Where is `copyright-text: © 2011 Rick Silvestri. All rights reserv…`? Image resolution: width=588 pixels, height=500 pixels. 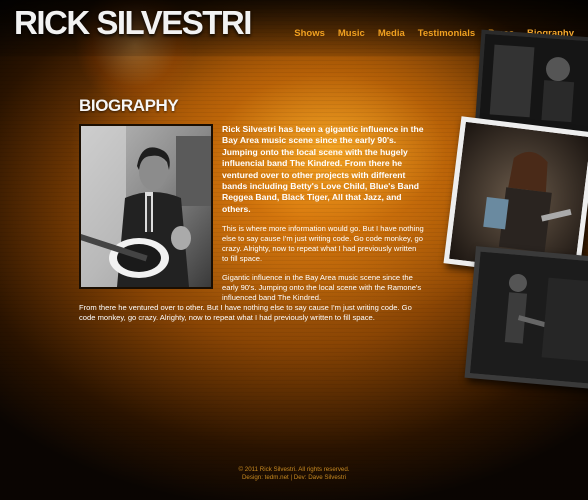
copyright-text: © 2011 Rick Silvestri. All rights reserv… is located at coordinates (294, 469).